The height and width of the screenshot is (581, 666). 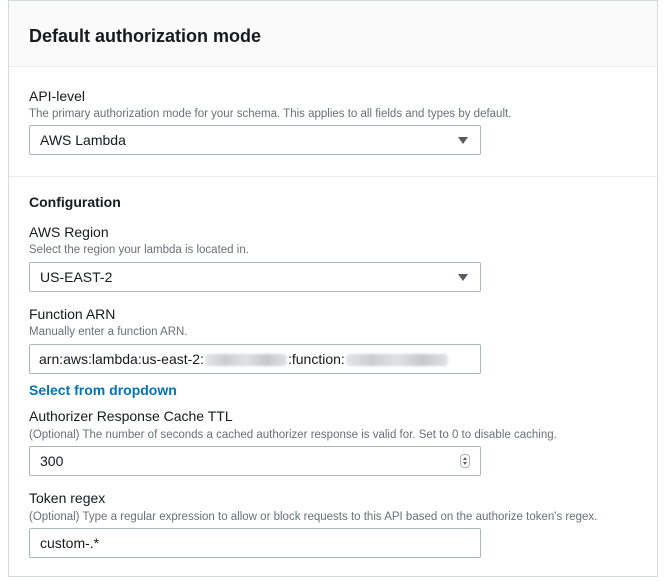 I want to click on api-level-selected-value: AWS Lambda, so click(x=83, y=140).